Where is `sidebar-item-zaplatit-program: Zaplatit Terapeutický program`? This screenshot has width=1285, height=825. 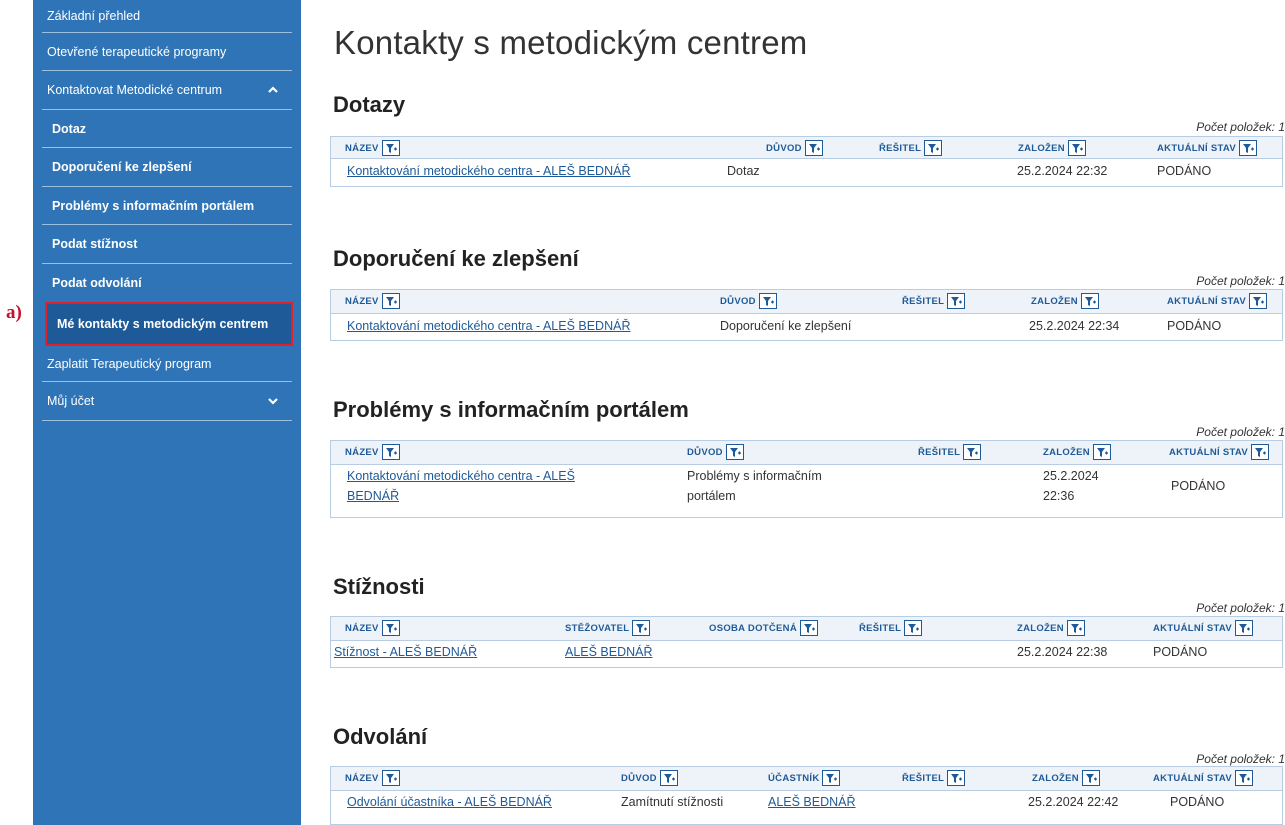
sidebar-item-zaplatit-program: Zaplatit Terapeutický program is located at coordinates (167, 364).